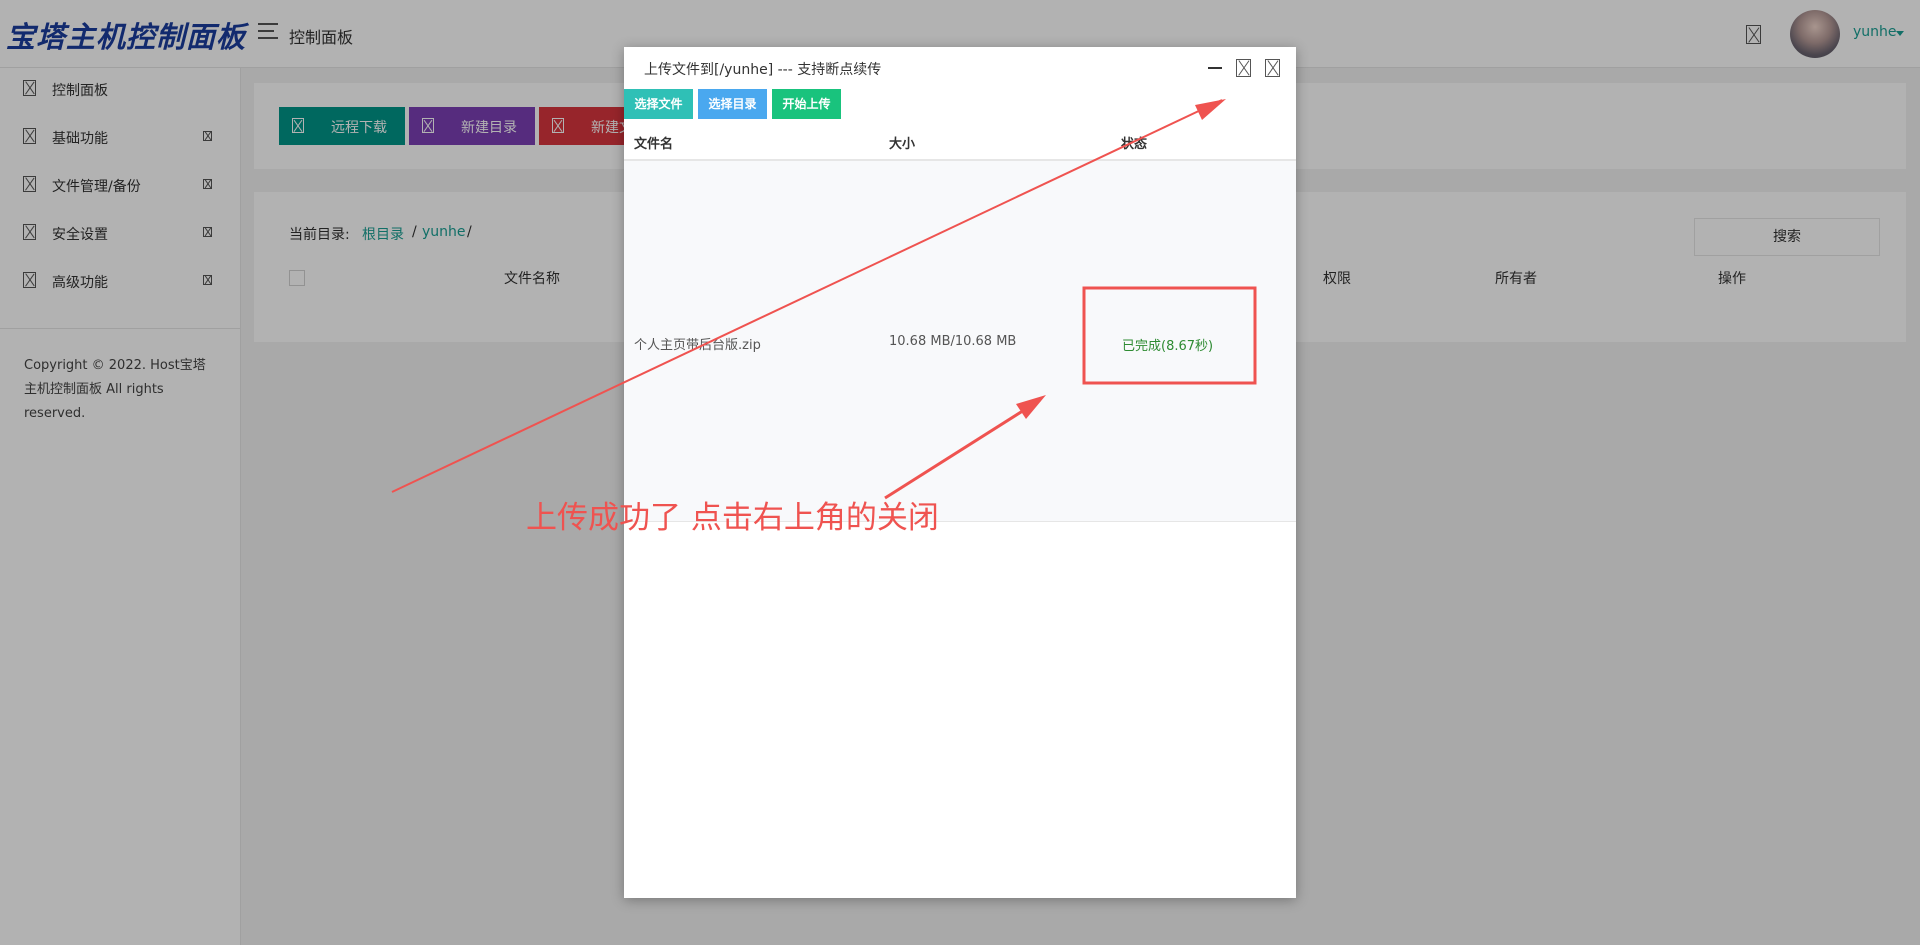 Image resolution: width=1920 pixels, height=945 pixels. Describe the element at coordinates (763, 70) in the screenshot. I see `dialog-title: 上传文件到[/yunhe] --- 支持断点续传` at that location.